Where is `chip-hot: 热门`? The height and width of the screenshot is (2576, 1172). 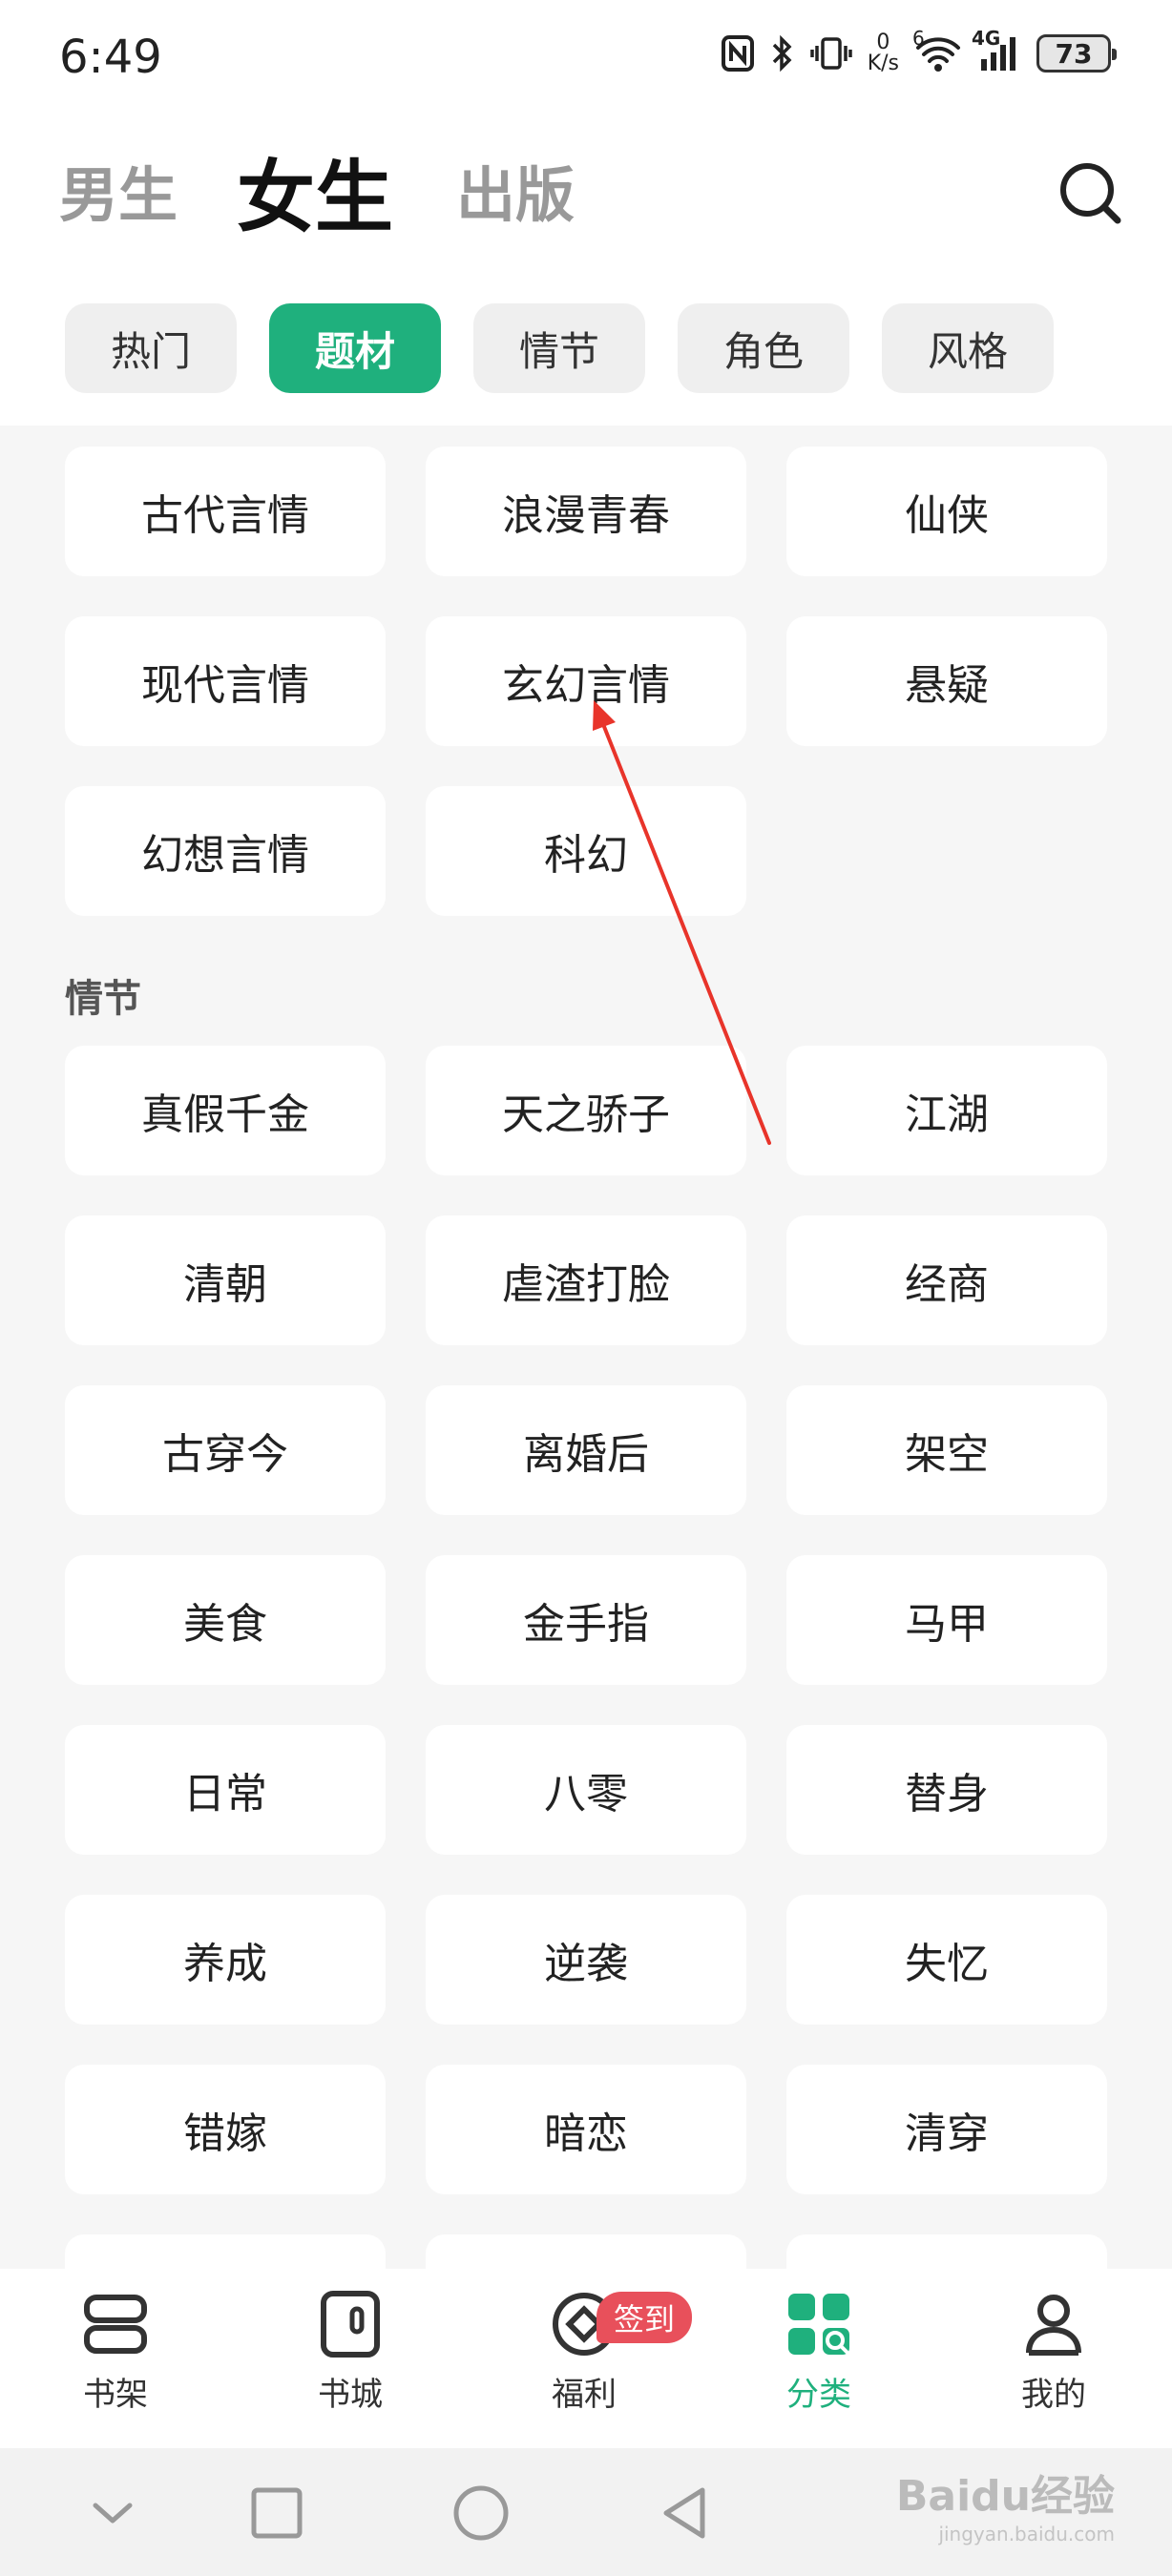
chip-hot: 热门 is located at coordinates (151, 348).